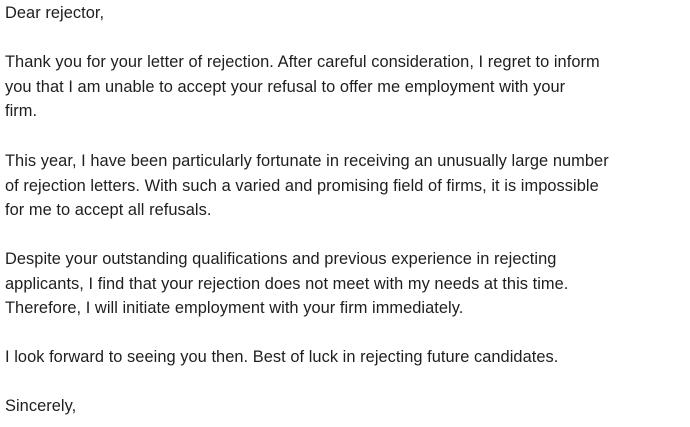 This screenshot has height=427, width=690. What do you see at coordinates (21, 111) in the screenshot?
I see `paragraph-line: firm.` at bounding box center [21, 111].